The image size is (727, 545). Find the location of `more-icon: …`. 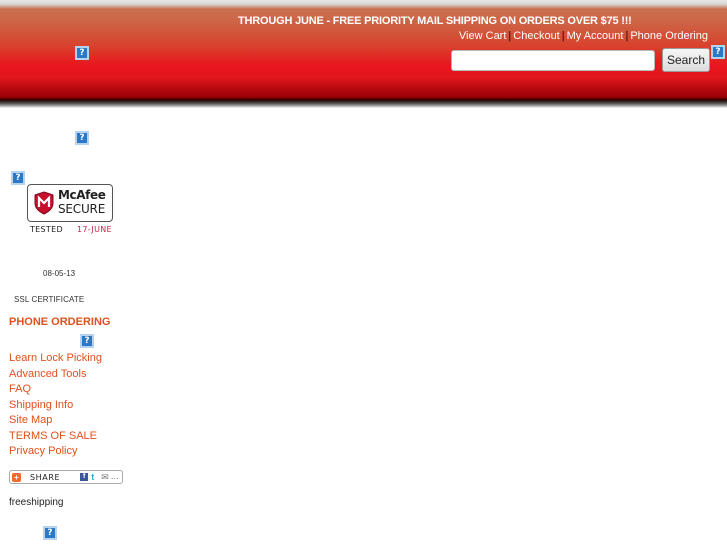

more-icon: … is located at coordinates (115, 477).